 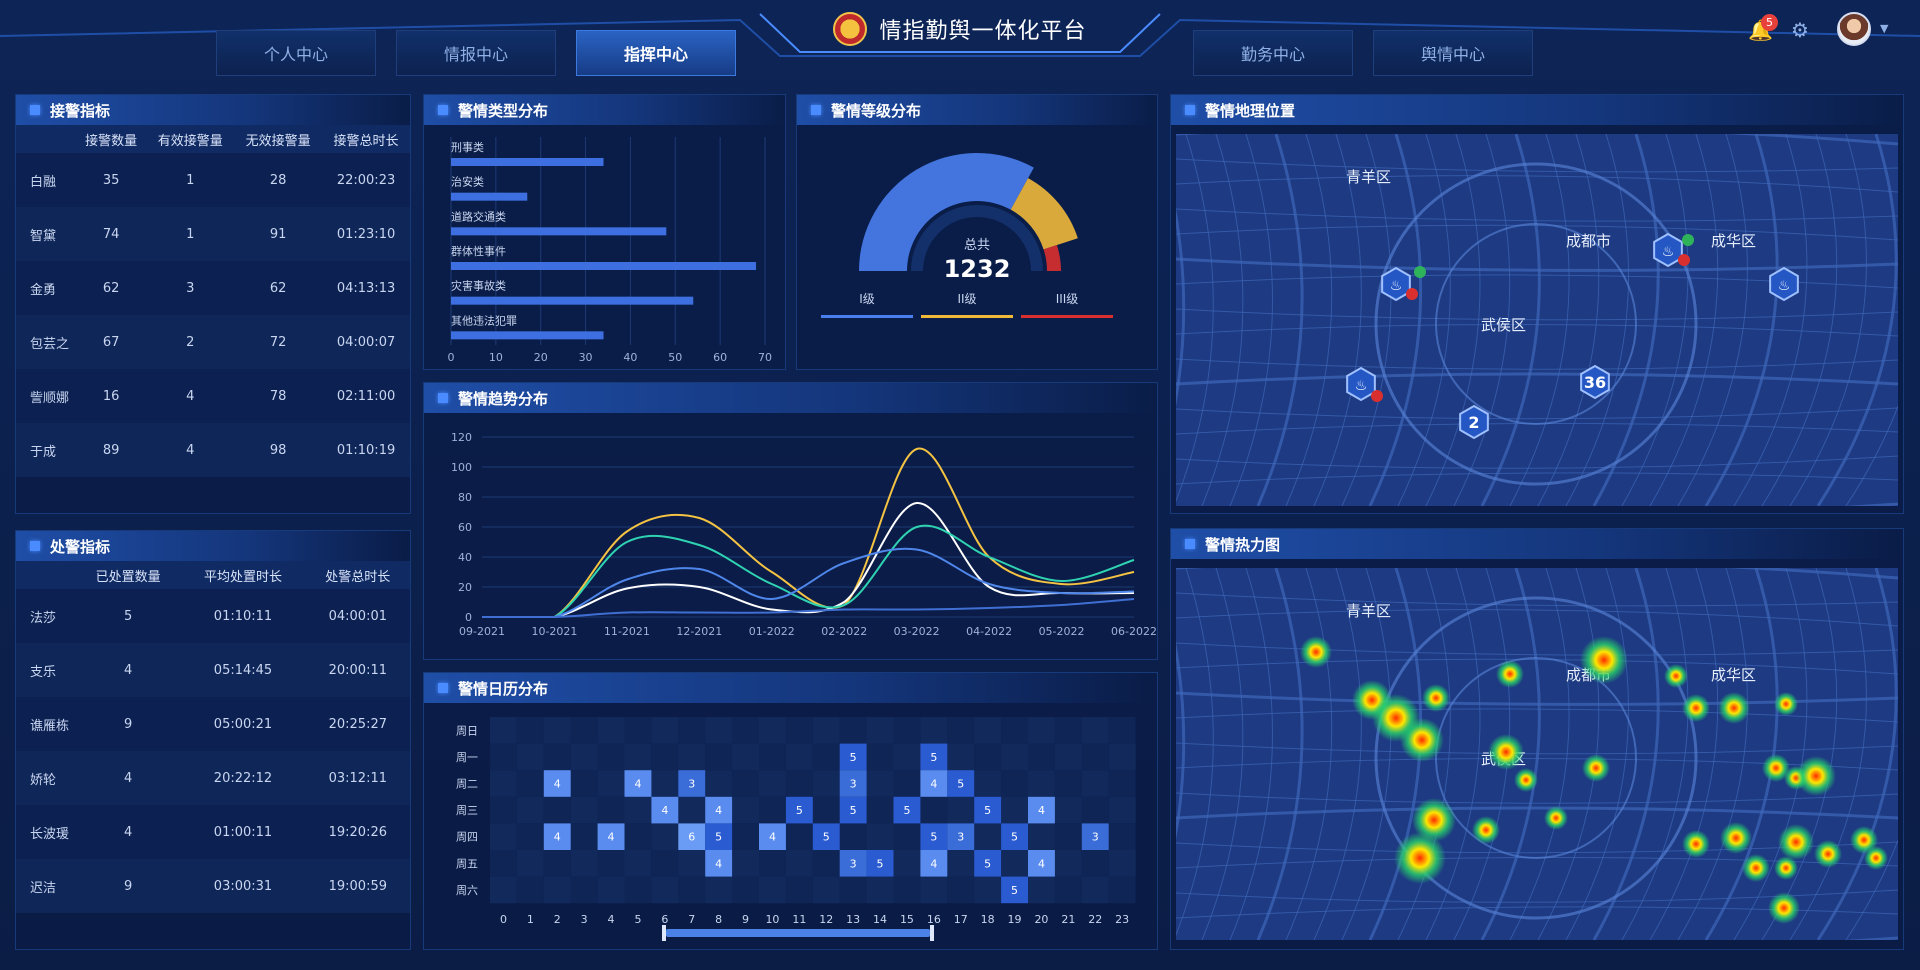 I want to click on table-row: 于成 89 4 98 01:10:19, so click(x=213, y=450).